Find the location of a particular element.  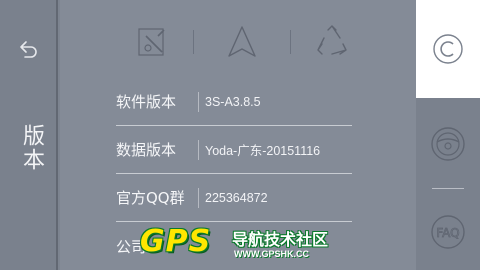

navigation-arrow-icon is located at coordinates (242, 42).